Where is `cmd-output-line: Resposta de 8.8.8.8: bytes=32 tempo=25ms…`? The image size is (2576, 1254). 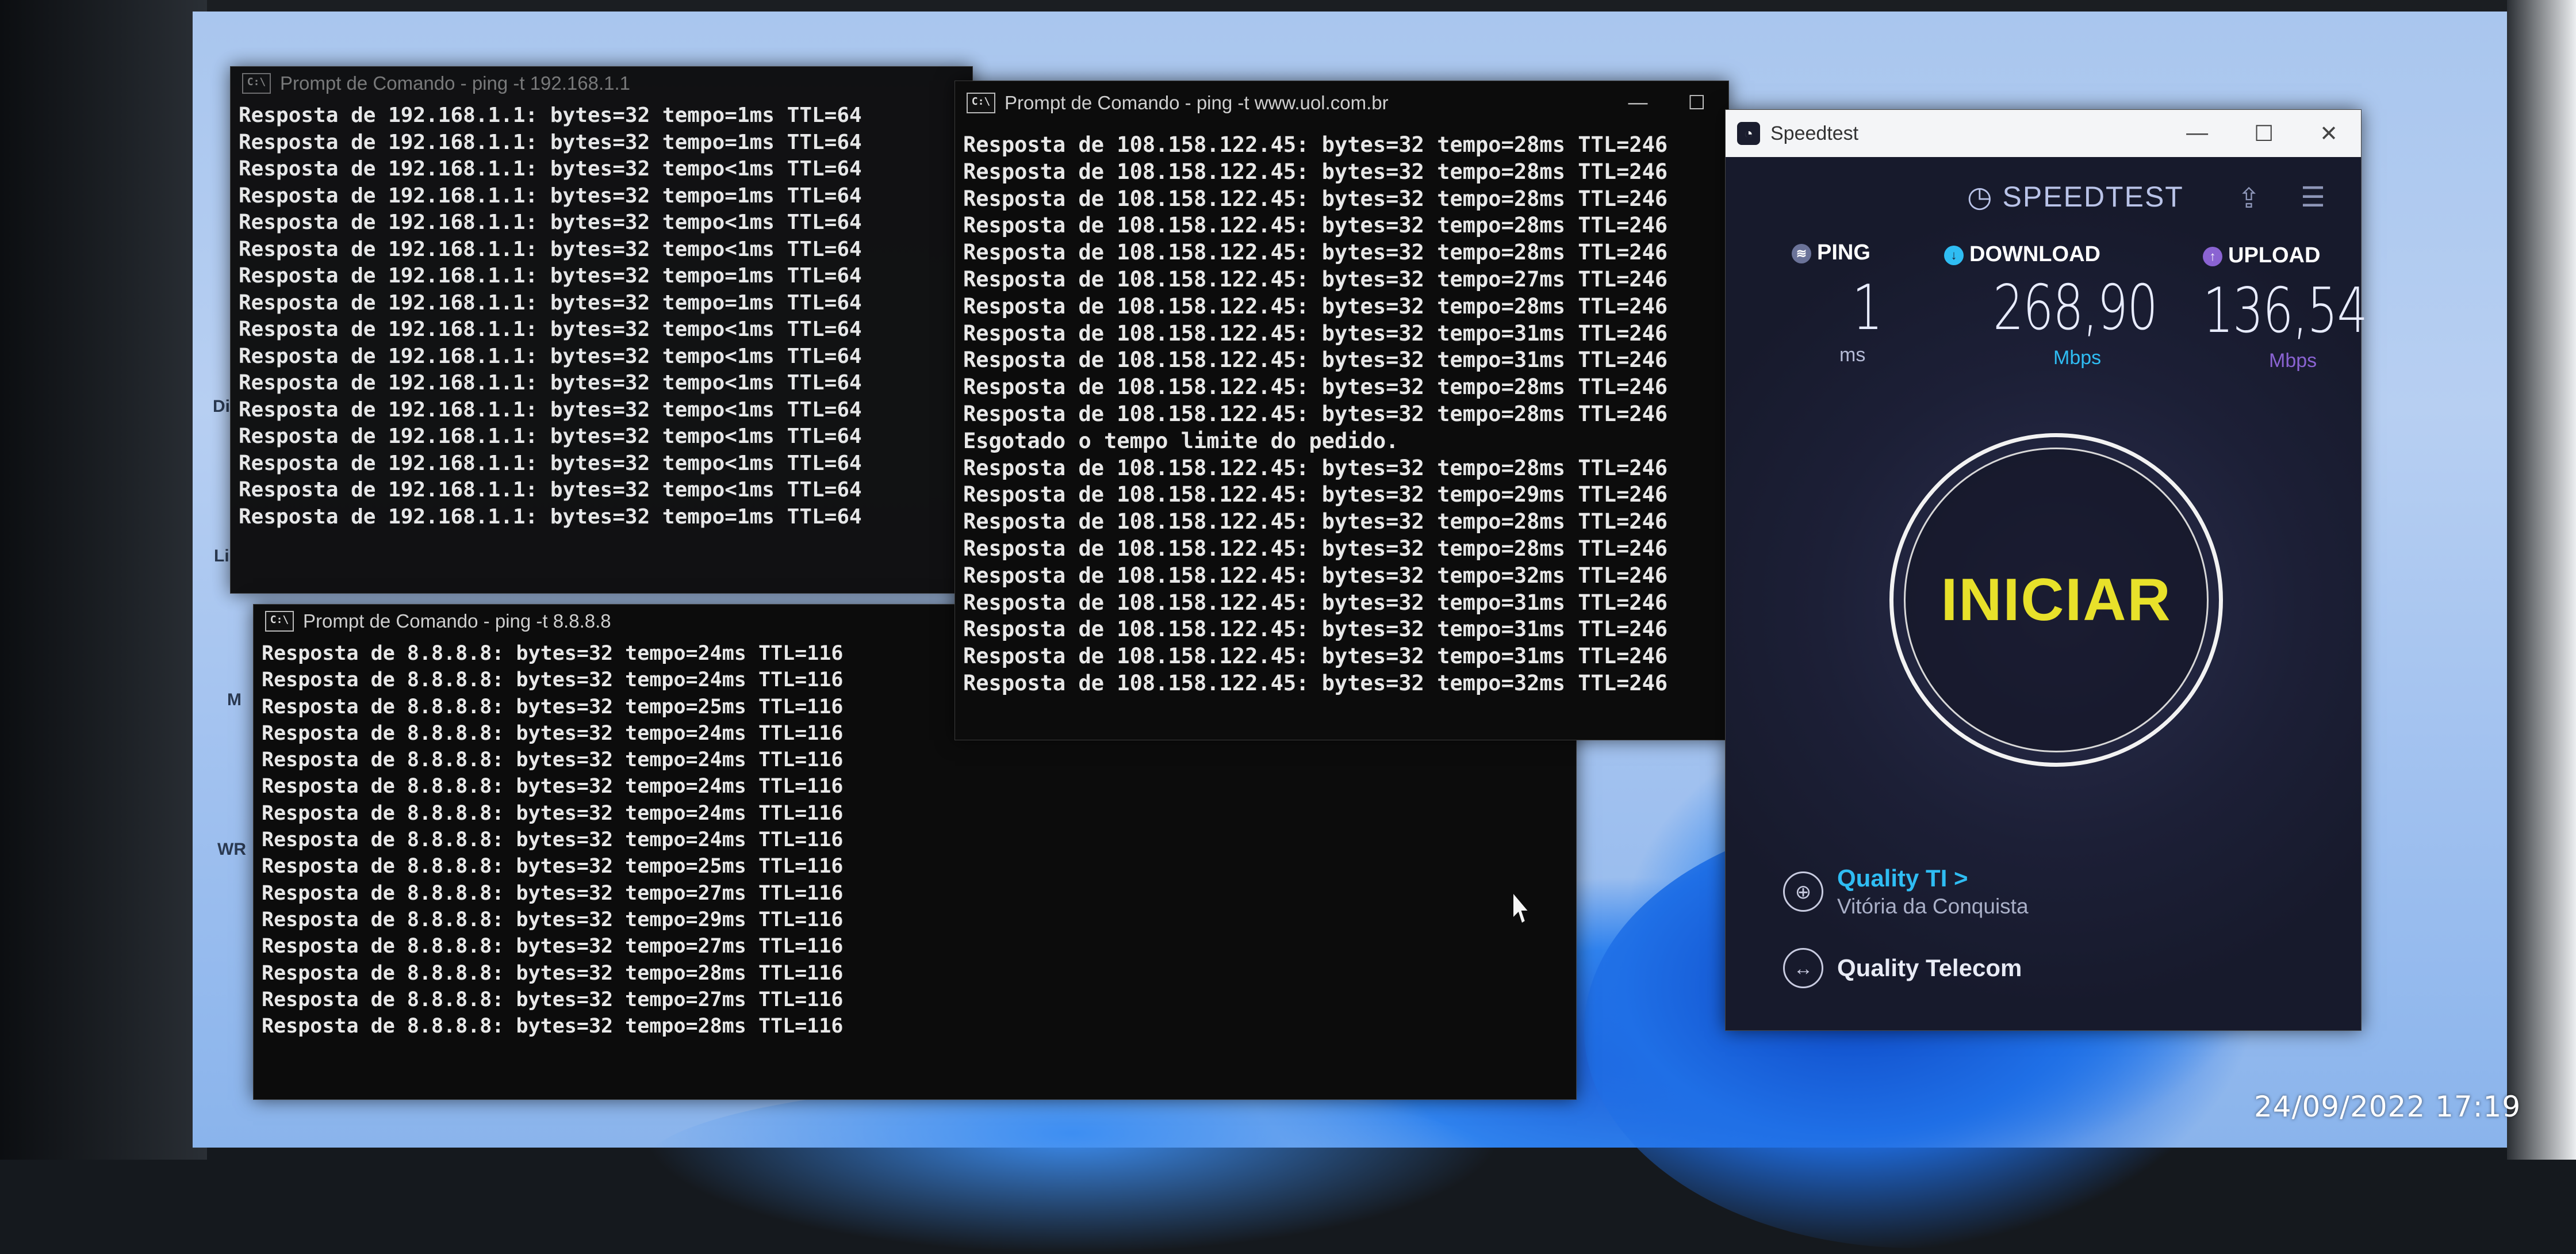 cmd-output-line: Resposta de 8.8.8.8: bytes=32 tempo=25ms… is located at coordinates (553, 866).